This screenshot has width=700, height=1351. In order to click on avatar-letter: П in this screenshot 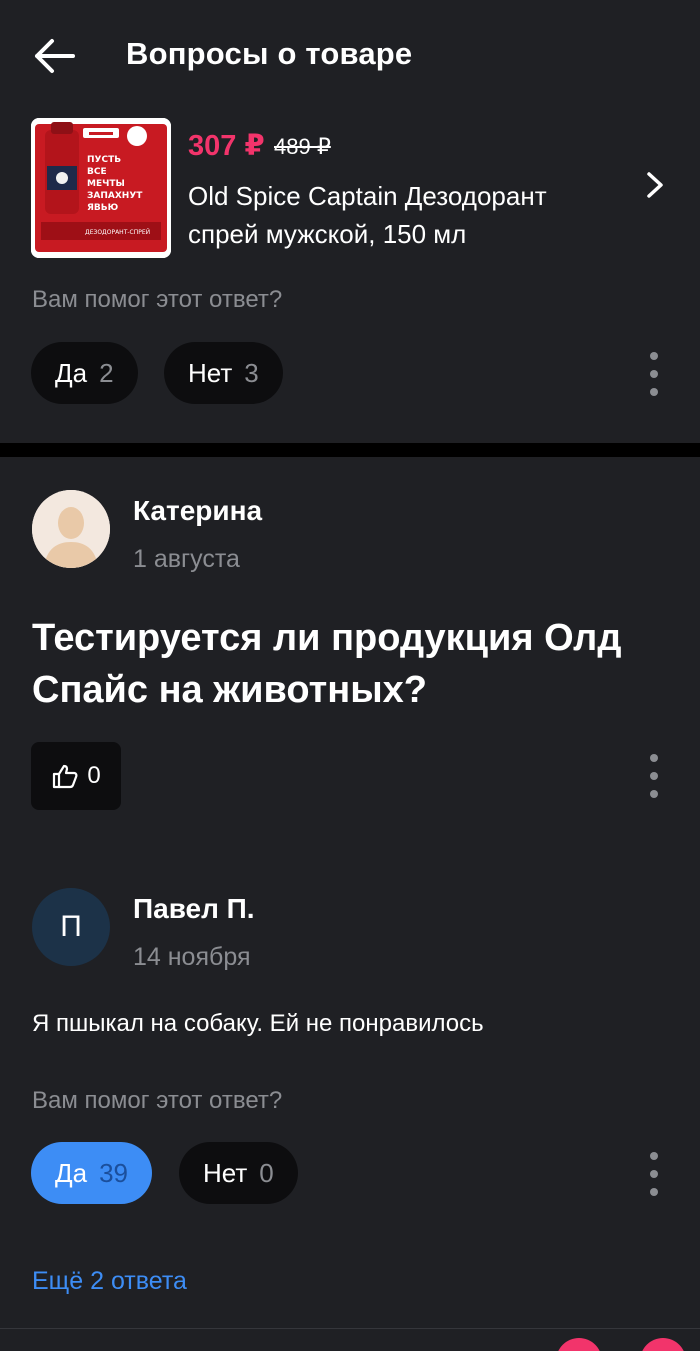, I will do `click(71, 926)`.